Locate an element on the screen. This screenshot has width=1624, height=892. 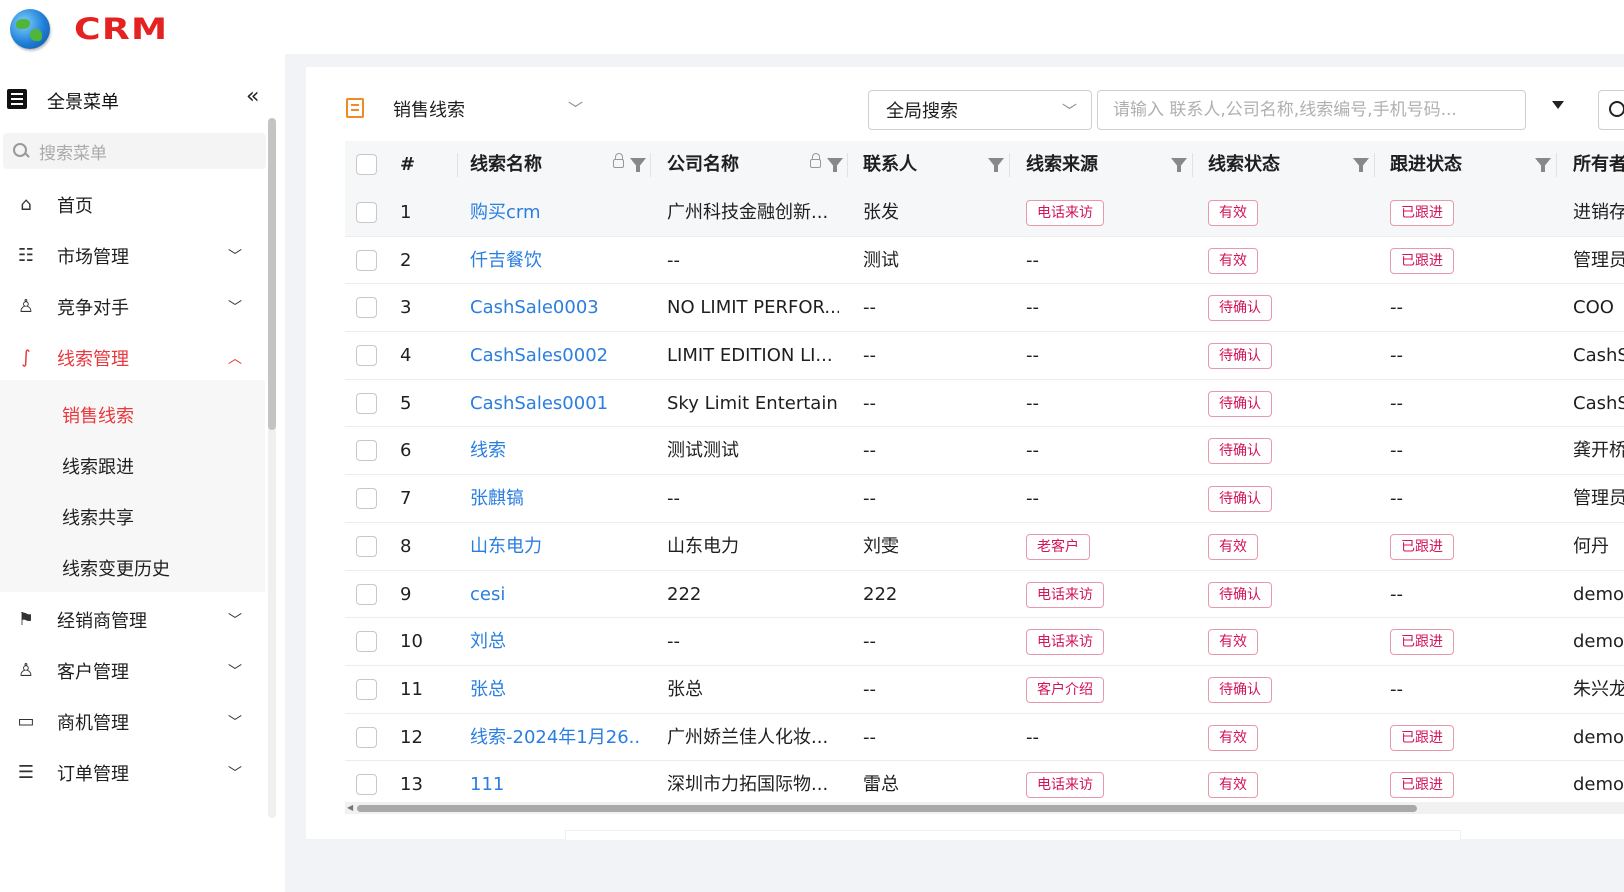
follow-status-badge: -- is located at coordinates (1396, 403).